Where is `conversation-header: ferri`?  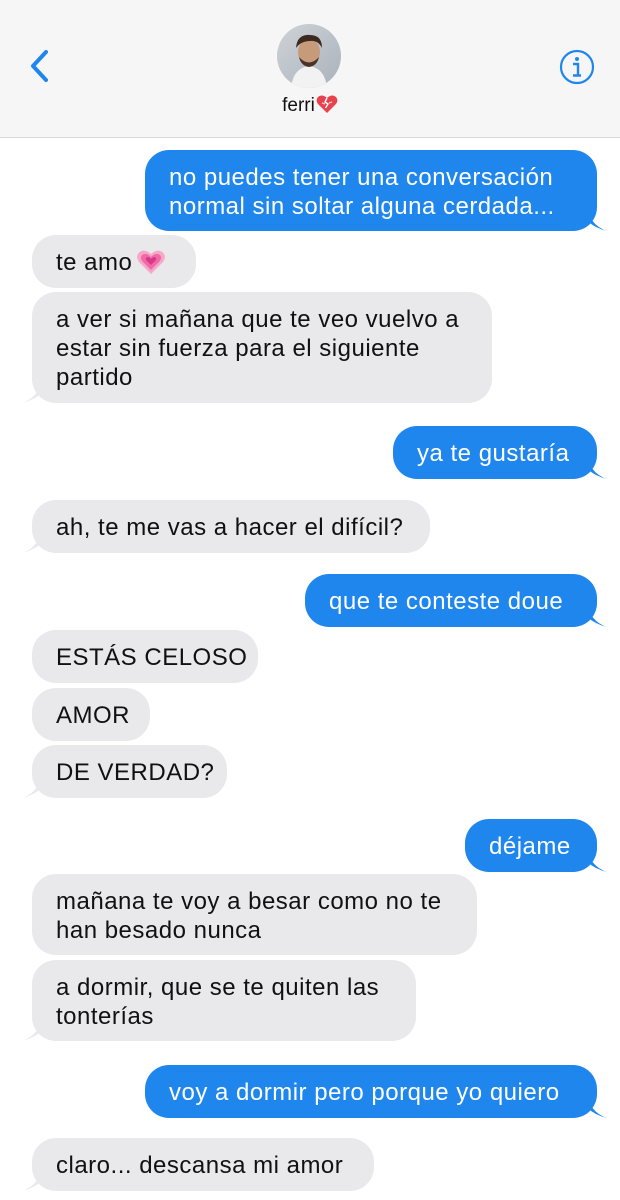
conversation-header: ferri is located at coordinates (310, 69).